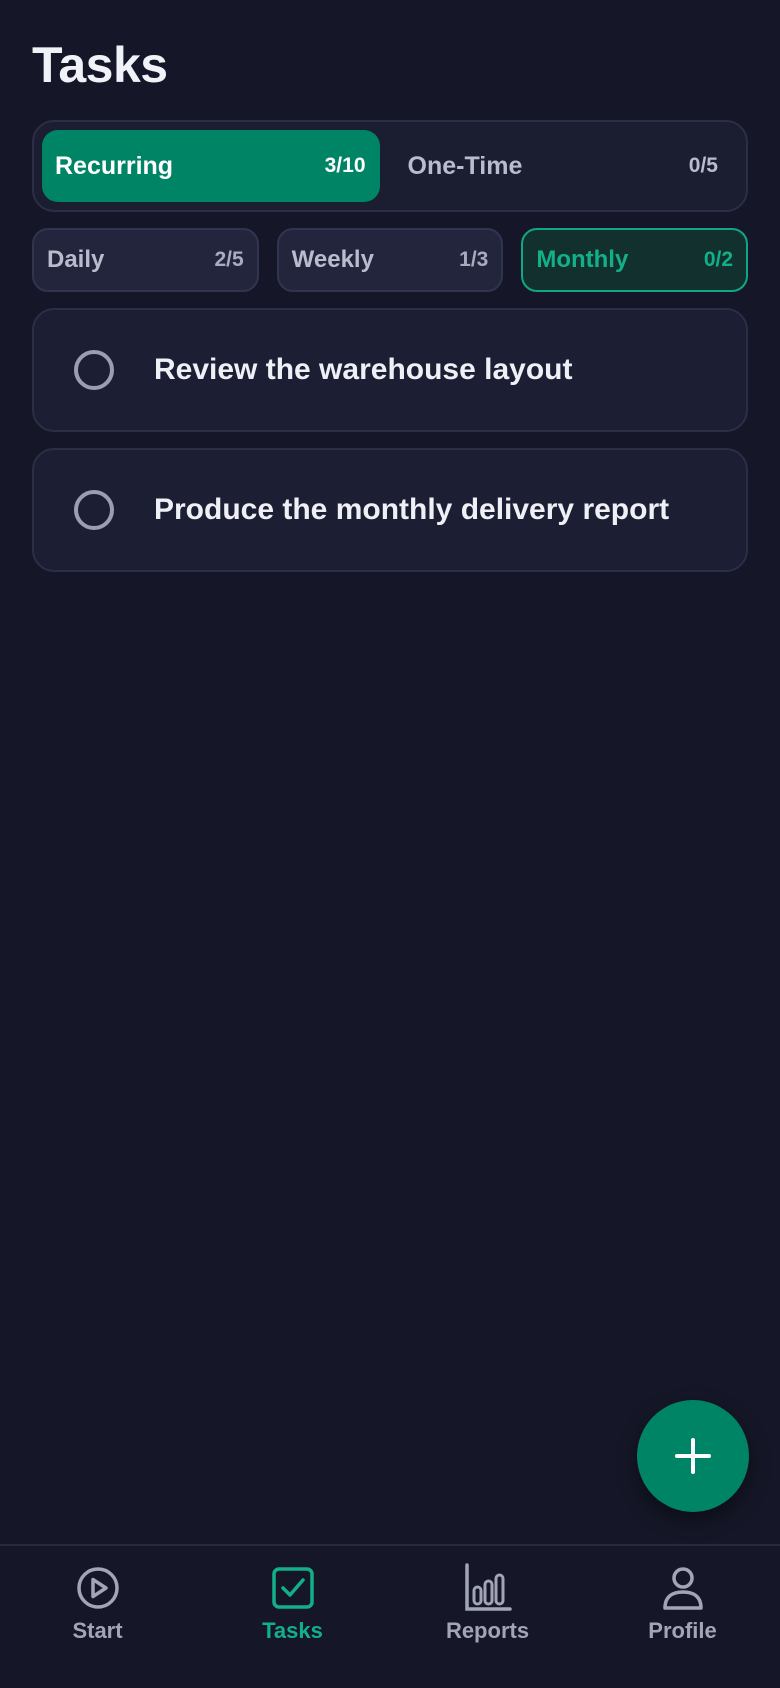 Image resolution: width=780 pixels, height=1688 pixels. I want to click on plus-icon, so click(693, 1456).